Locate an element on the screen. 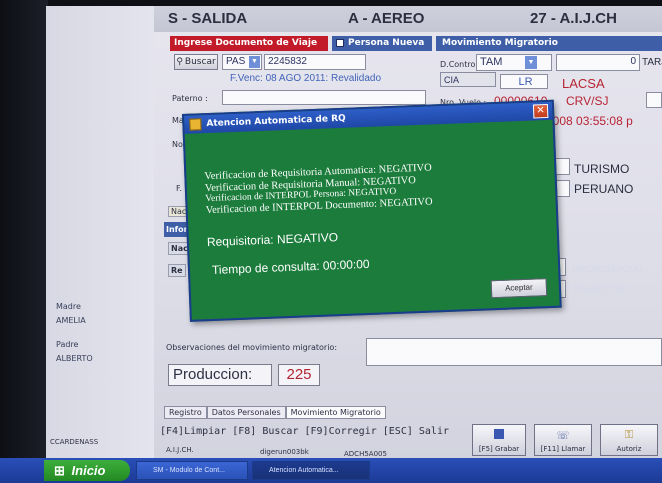  motivo-text: TURISMO is located at coordinates (602, 169).